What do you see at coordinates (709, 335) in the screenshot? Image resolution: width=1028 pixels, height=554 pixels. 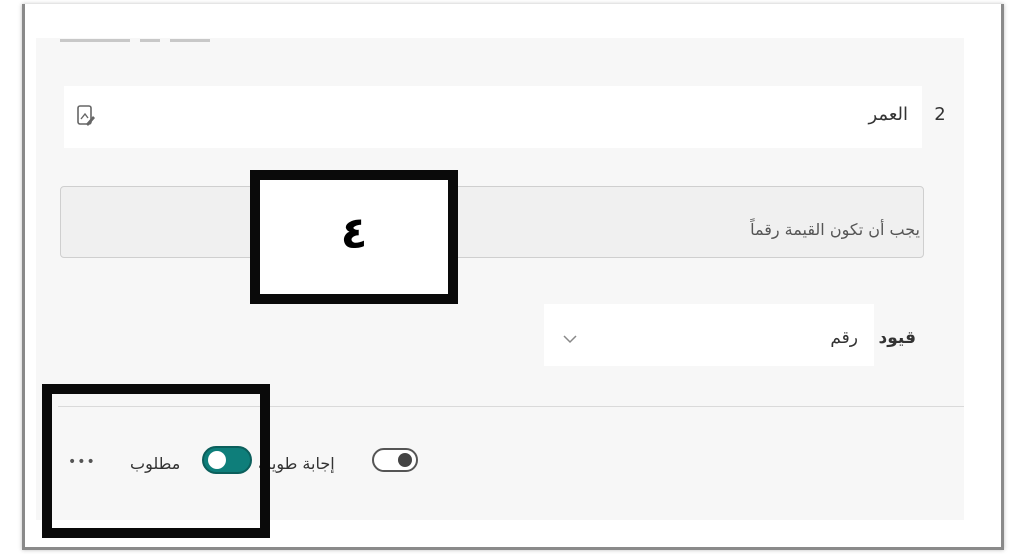 I see `constraint-type-select` at bounding box center [709, 335].